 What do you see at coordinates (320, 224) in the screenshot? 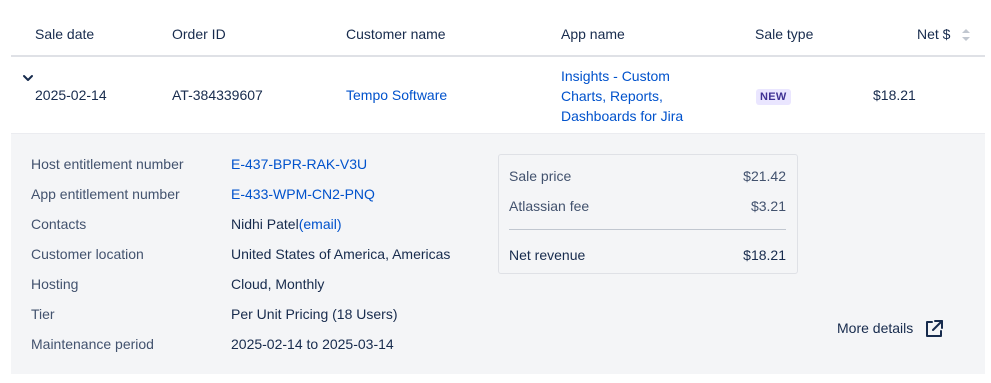
I see `contact-email-link: (email)` at bounding box center [320, 224].